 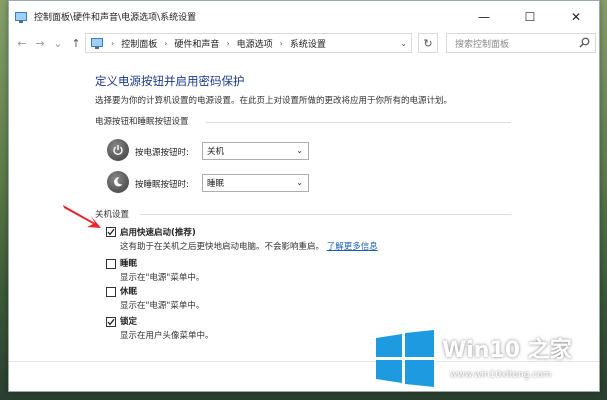 What do you see at coordinates (118, 150) in the screenshot?
I see `power-button-icon` at bounding box center [118, 150].